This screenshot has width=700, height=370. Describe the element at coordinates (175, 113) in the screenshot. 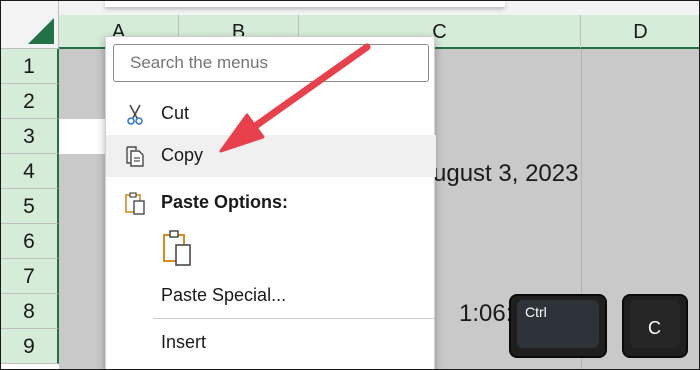

I see `menu-item-cut-label: Cut` at that location.